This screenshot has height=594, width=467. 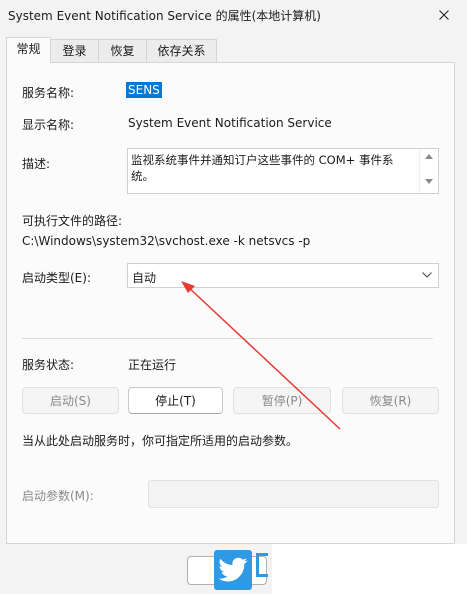 What do you see at coordinates (160, 441) in the screenshot?
I see `start-params-hint: 当从此处启动服务时，你可指定所适用的启动参数。` at bounding box center [160, 441].